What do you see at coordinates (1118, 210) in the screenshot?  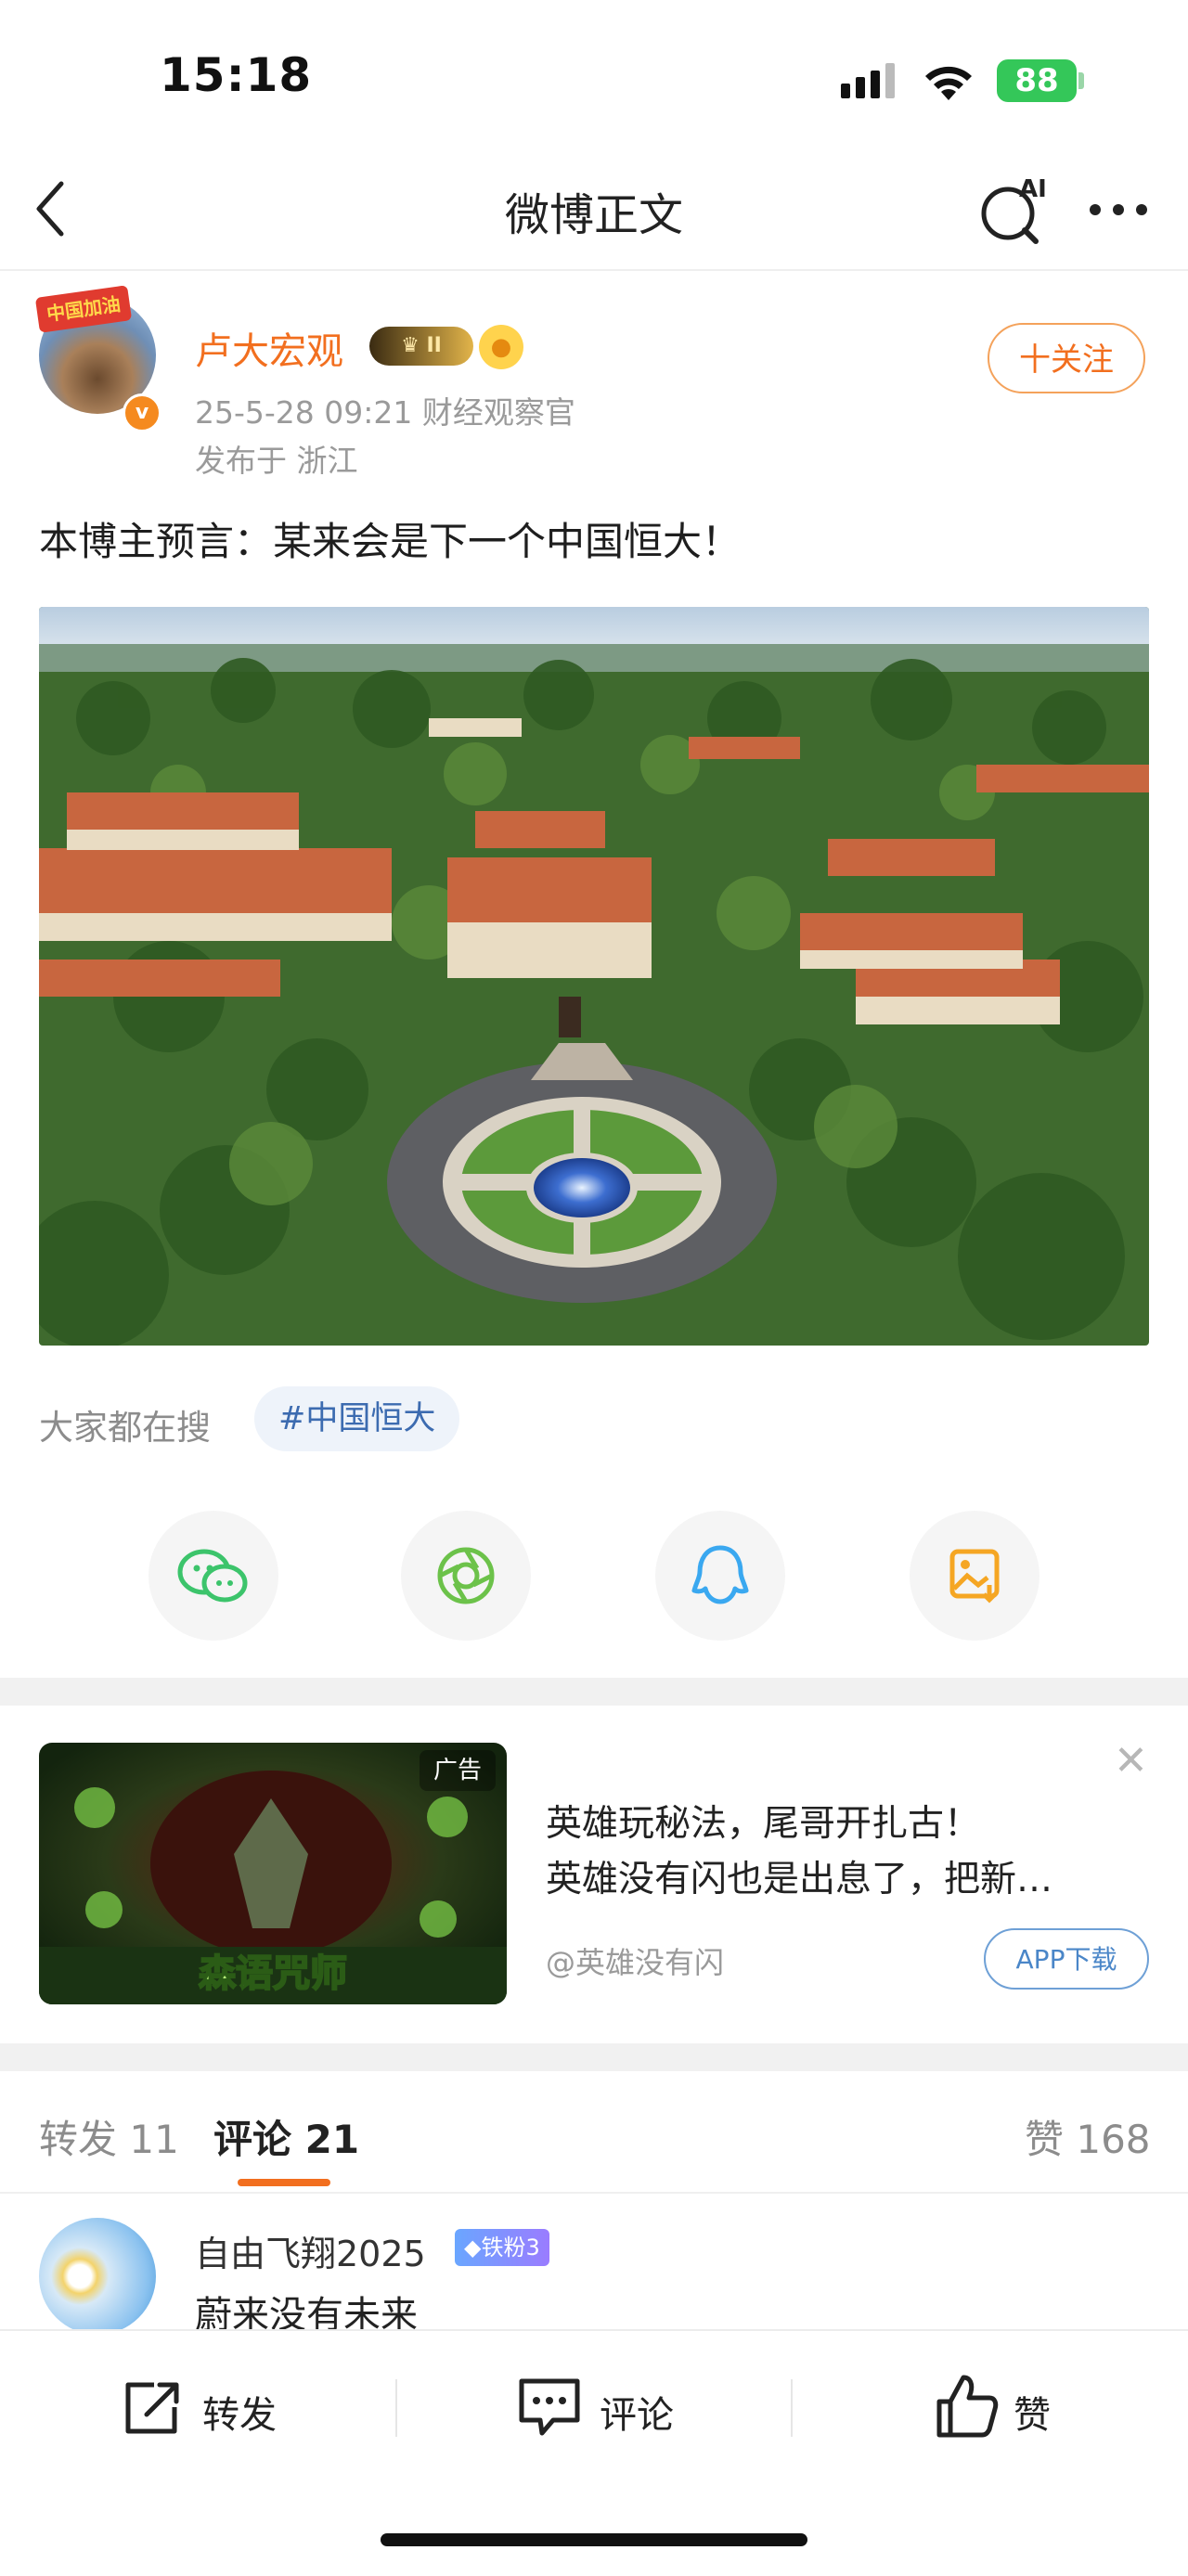 I see `more-icon` at bounding box center [1118, 210].